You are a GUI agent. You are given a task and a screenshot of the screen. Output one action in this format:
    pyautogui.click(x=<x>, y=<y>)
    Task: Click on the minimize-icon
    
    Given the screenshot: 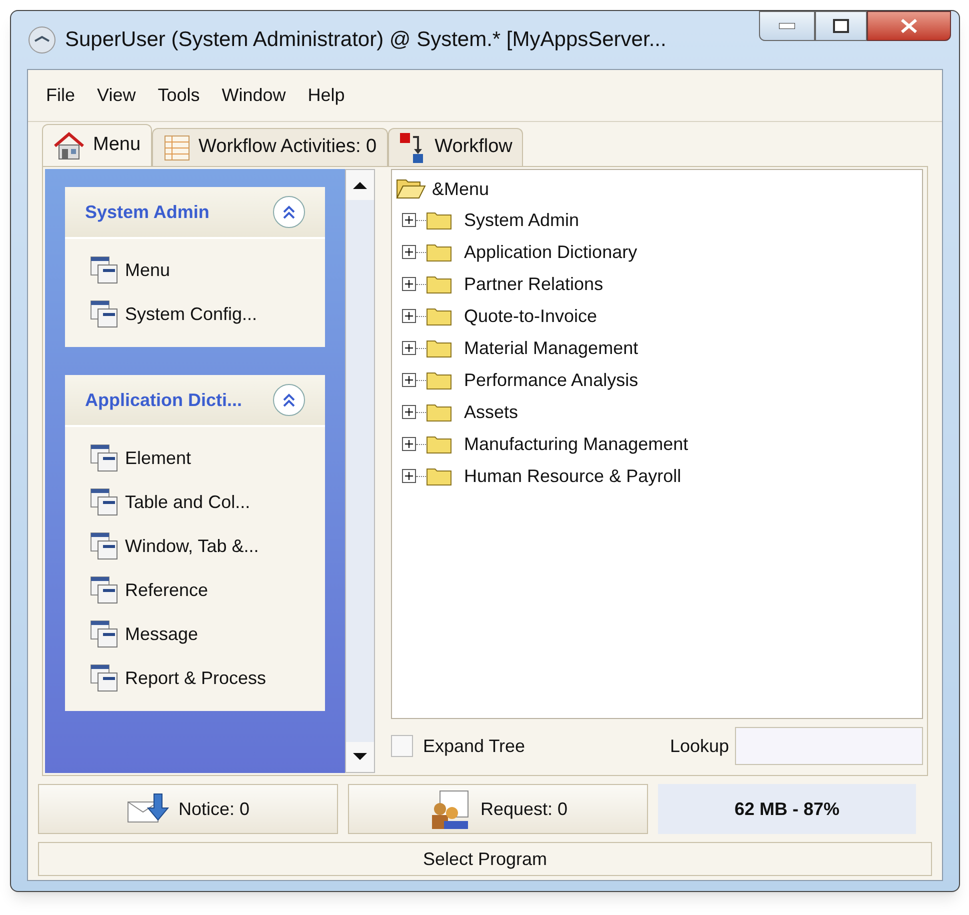 What is the action you would take?
    pyautogui.click(x=787, y=26)
    